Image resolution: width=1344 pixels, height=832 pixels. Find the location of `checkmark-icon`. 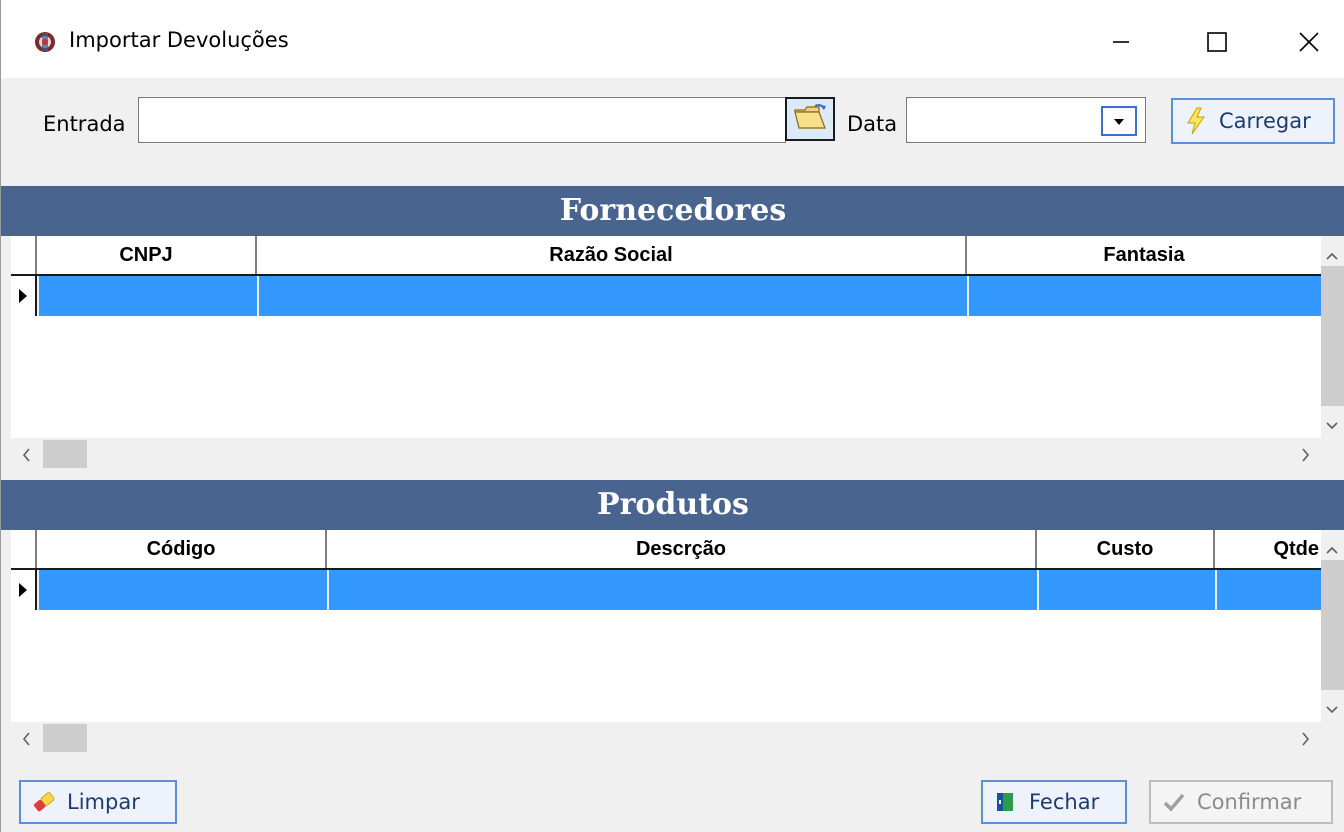

checkmark-icon is located at coordinates (1174, 802).